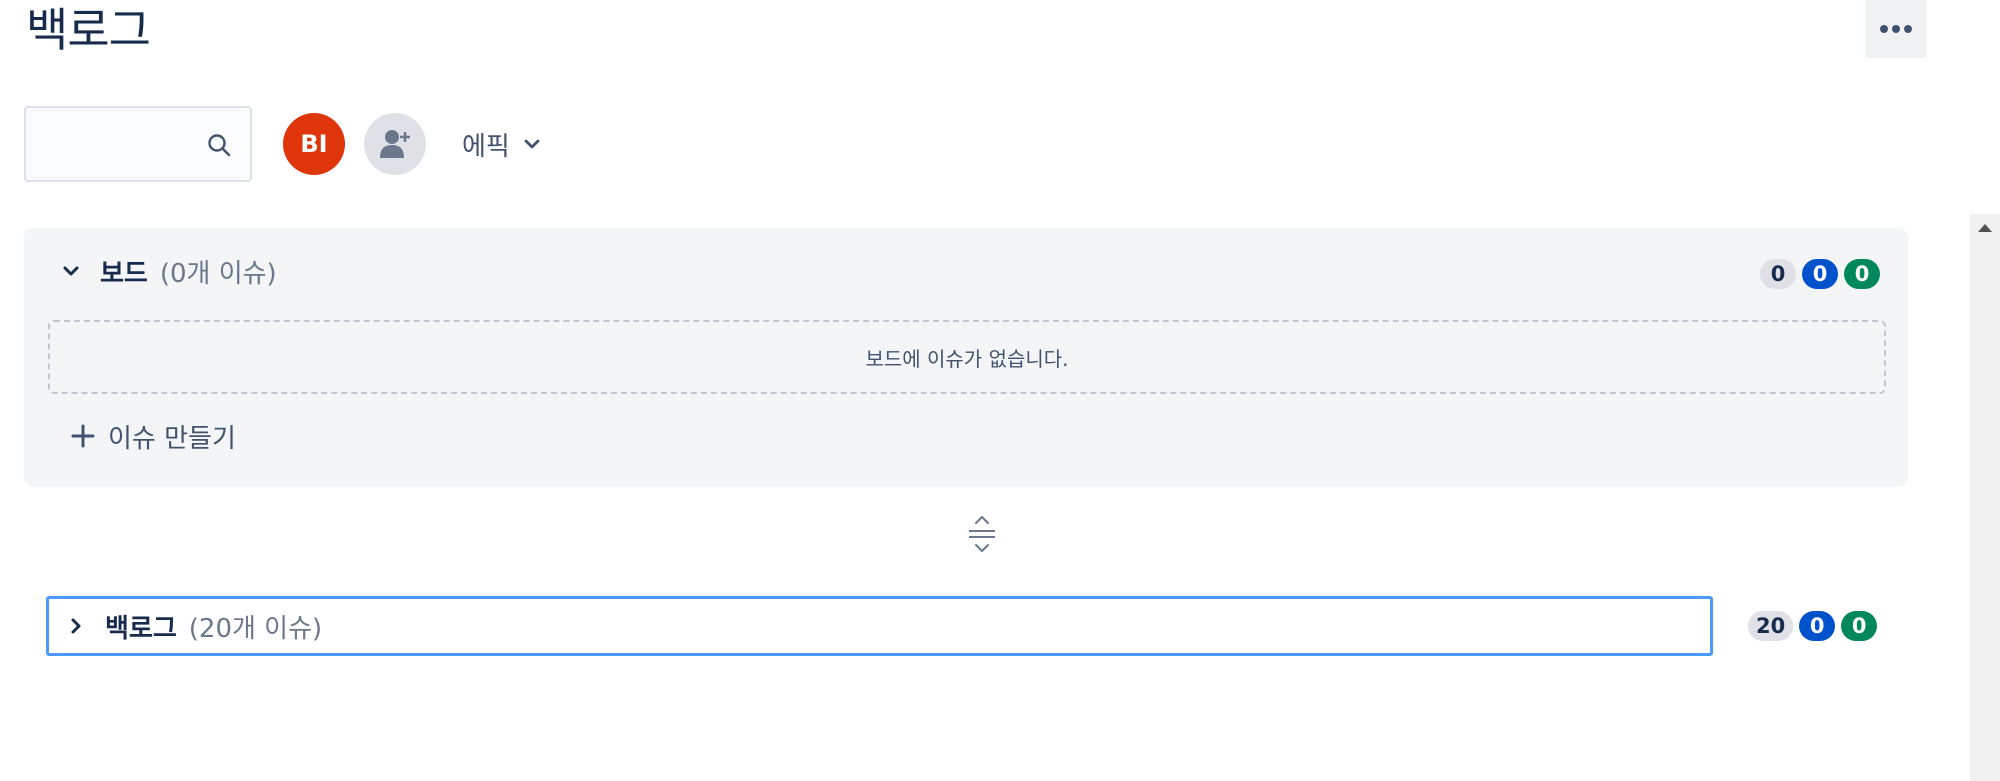  Describe the element at coordinates (1778, 274) in the screenshot. I see `todo-count-badge: 0` at that location.